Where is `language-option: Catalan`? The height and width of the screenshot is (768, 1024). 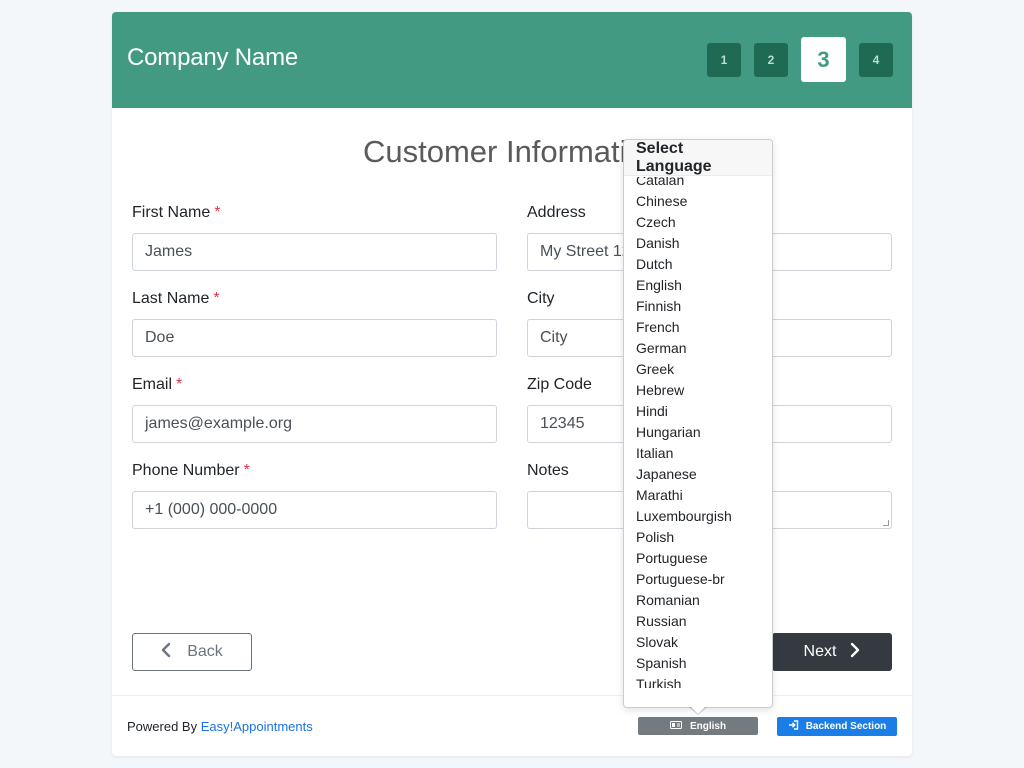
language-option: Catalan is located at coordinates (684, 184).